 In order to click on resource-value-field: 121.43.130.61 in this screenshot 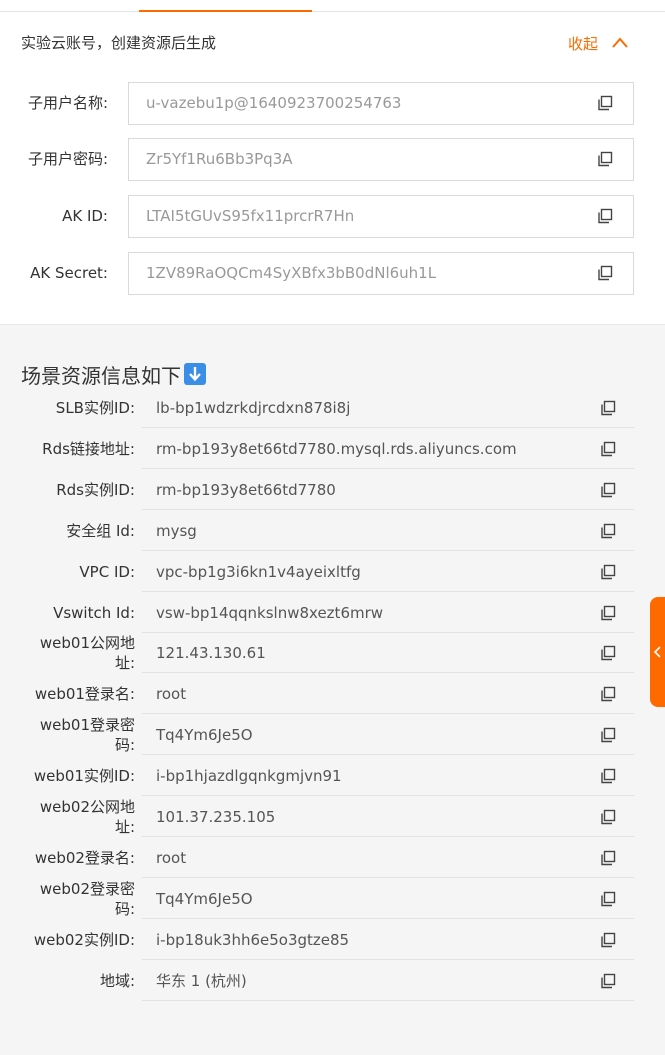, I will do `click(388, 653)`.